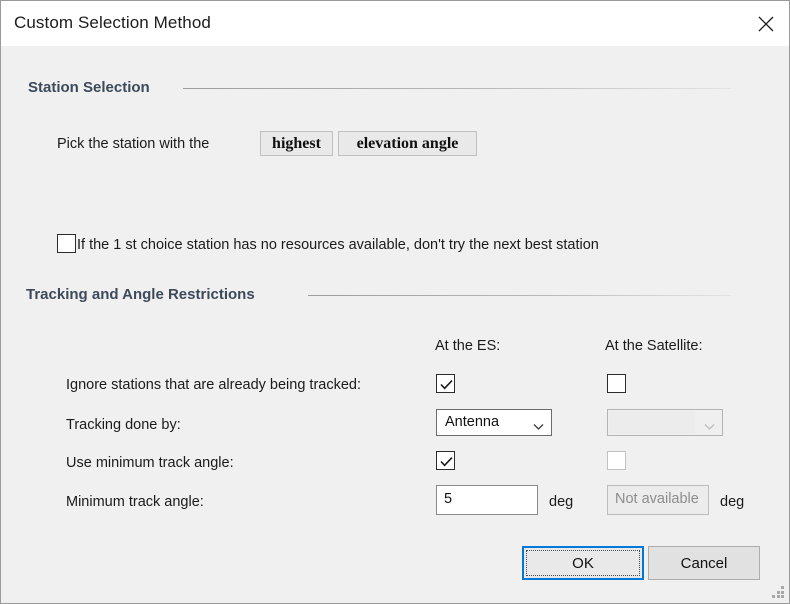  Describe the element at coordinates (616, 383) in the screenshot. I see `ignore-tracked-satellite-checkbox` at that location.